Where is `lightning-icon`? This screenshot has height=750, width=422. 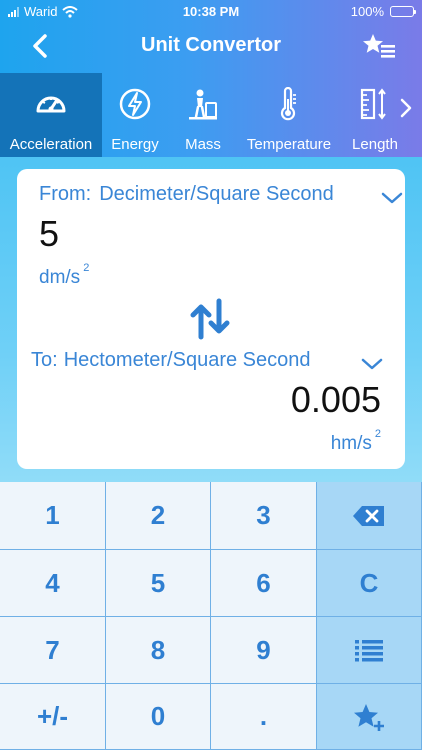
lightning-icon is located at coordinates (135, 104).